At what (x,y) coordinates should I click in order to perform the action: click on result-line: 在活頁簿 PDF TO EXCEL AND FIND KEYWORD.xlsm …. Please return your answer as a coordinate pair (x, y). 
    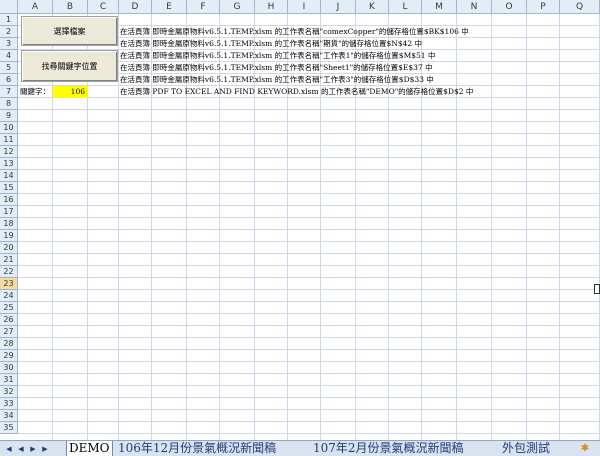
    Looking at the image, I should click on (297, 91).